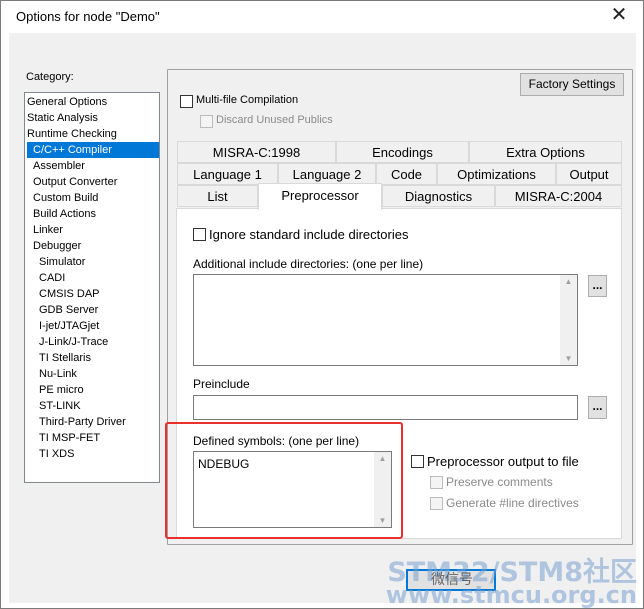 Image resolution: width=644 pixels, height=609 pixels. I want to click on generate-line-checkbox, so click(436, 503).